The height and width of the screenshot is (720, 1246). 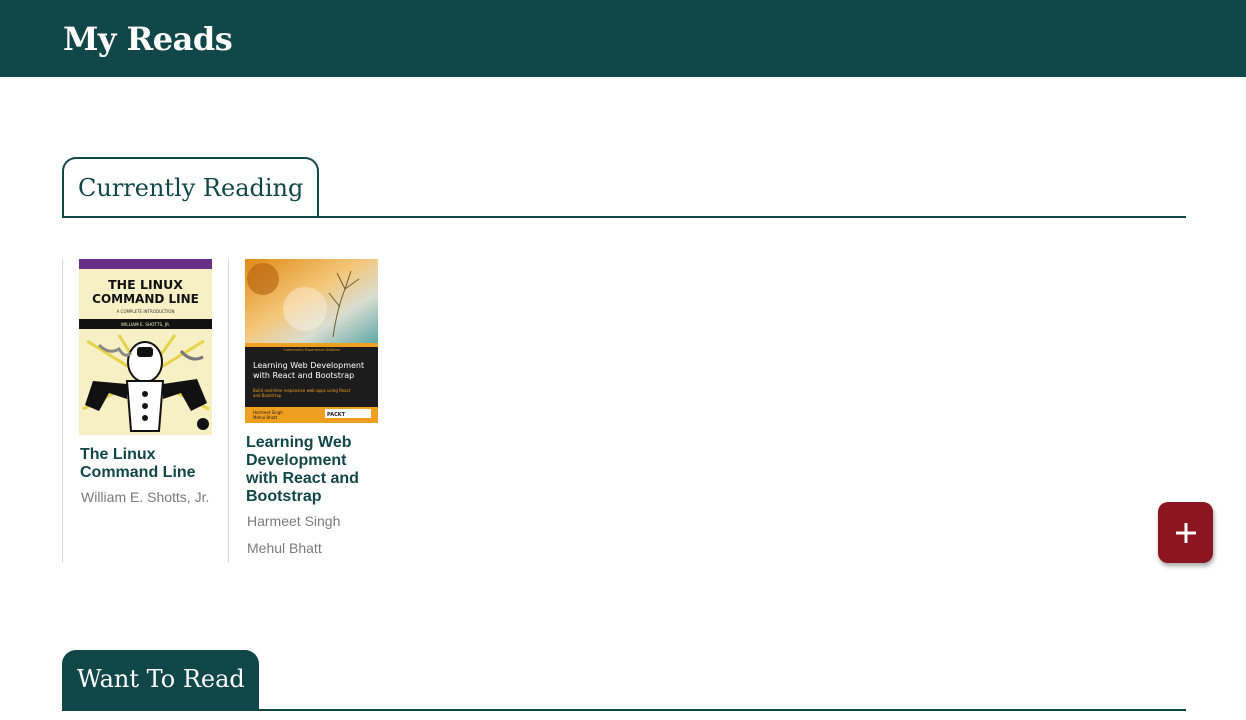 I want to click on svg-text: and Bootstrap, so click(x=267, y=395).